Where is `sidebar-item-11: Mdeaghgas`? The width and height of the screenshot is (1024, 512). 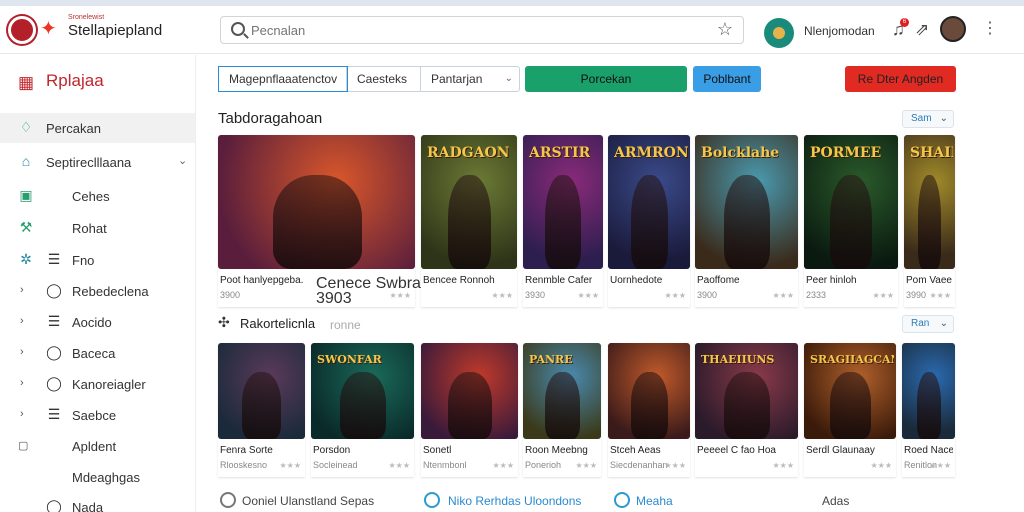 sidebar-item-11: Mdeaghgas is located at coordinates (97, 477).